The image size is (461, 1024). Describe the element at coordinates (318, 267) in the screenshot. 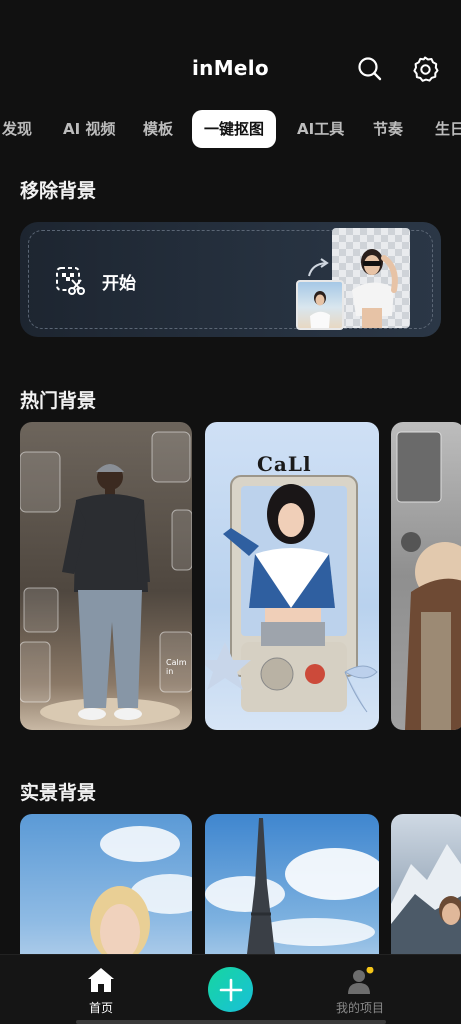

I see `arrow-curve-icon` at that location.